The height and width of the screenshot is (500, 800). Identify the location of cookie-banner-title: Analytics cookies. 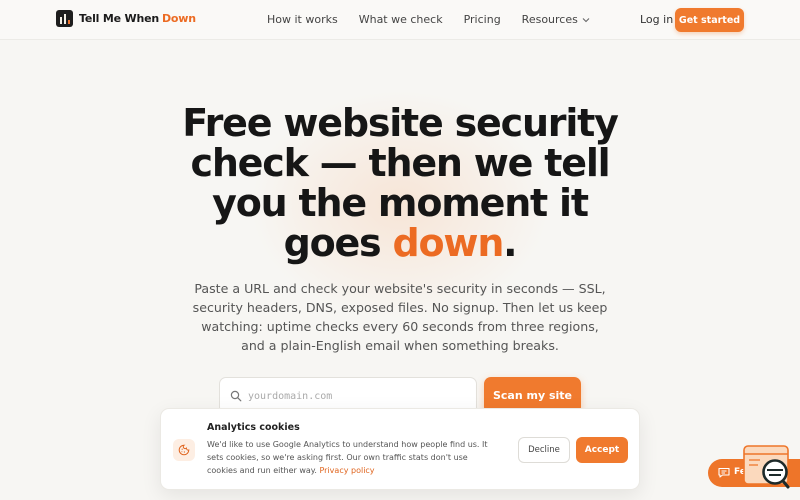
(253, 427).